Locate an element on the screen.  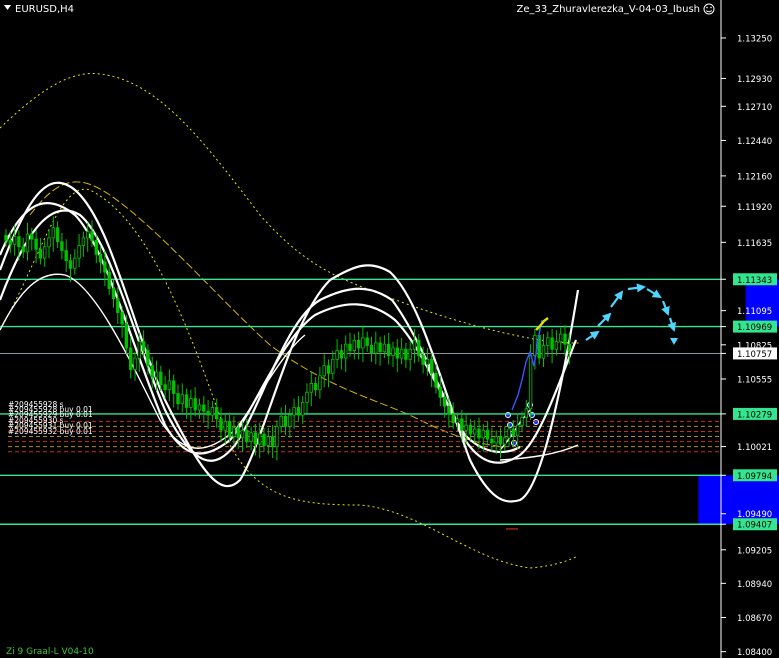
symbol-label: EURUSD,H4 is located at coordinates (44, 9).